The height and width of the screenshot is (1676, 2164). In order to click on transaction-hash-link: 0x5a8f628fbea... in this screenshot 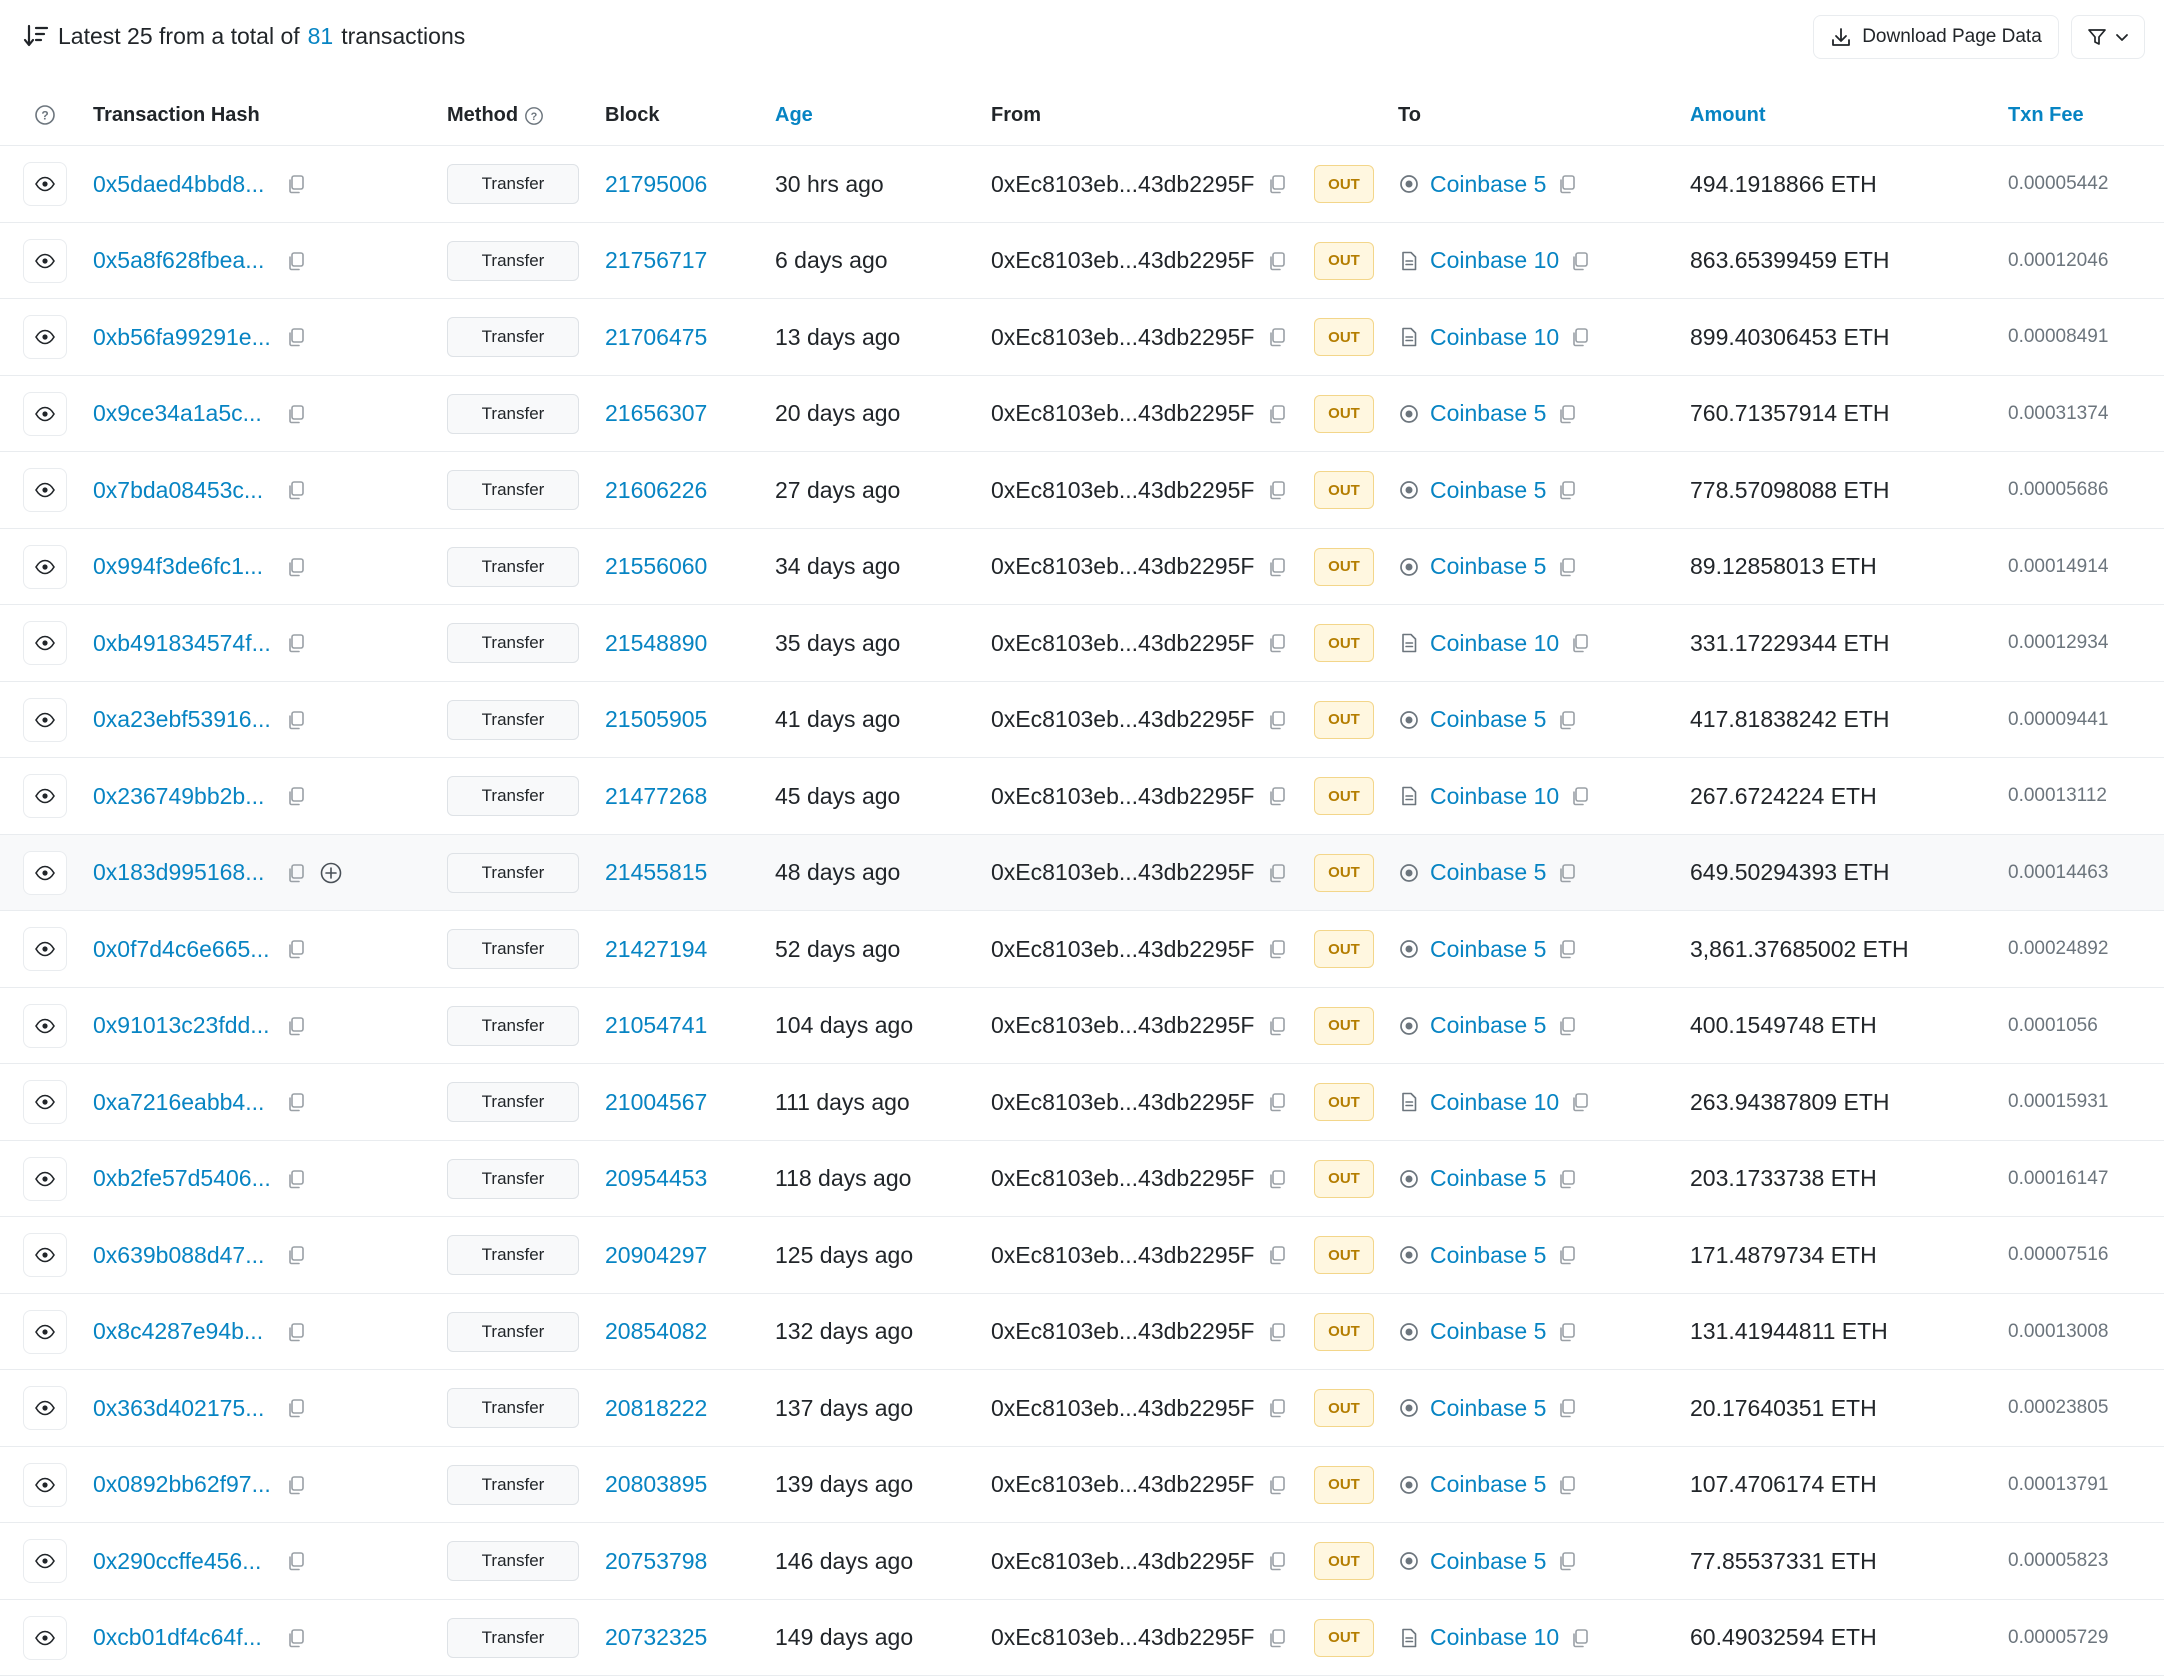, I will do `click(183, 260)`.